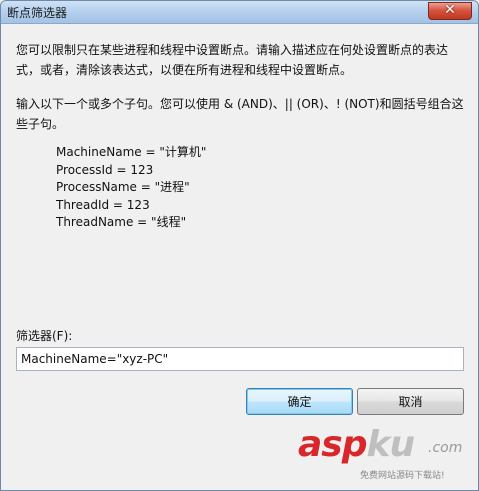  Describe the element at coordinates (332, 444) in the screenshot. I see `watermark-asp: asp` at that location.